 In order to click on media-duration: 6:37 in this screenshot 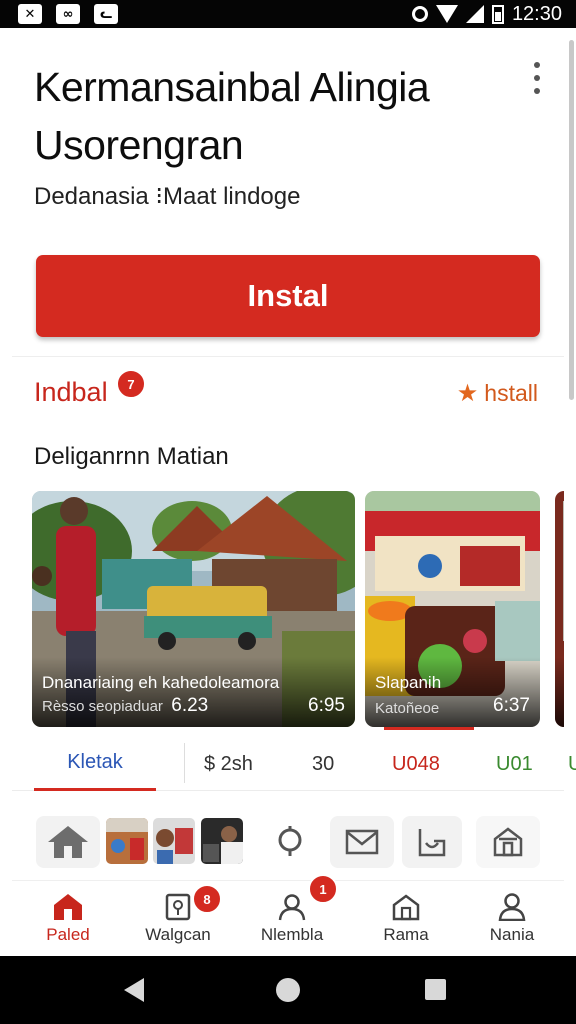, I will do `click(511, 705)`.